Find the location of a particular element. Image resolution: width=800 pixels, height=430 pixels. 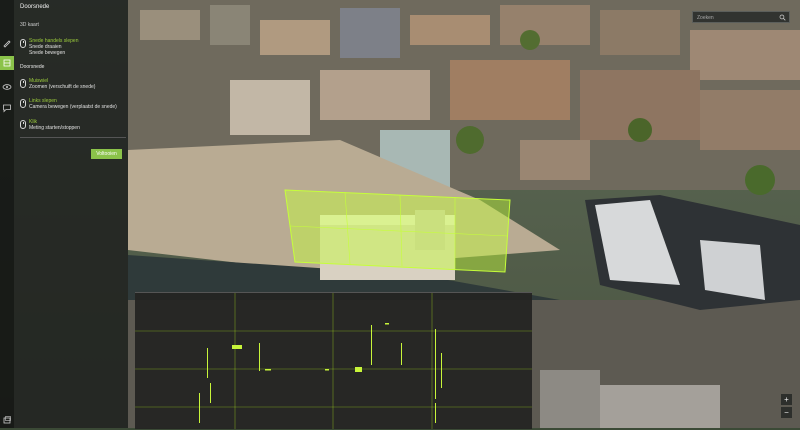

layers-icon is located at coordinates (7, 420).